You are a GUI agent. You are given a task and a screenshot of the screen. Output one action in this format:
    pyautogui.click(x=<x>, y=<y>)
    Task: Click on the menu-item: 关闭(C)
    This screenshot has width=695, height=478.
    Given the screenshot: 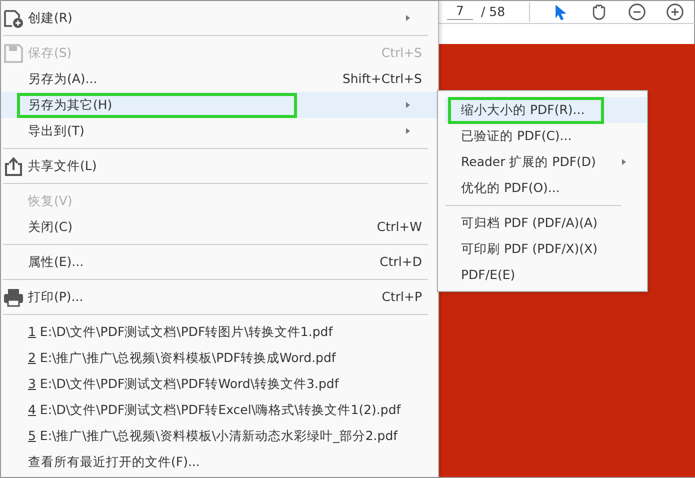 What is the action you would take?
    pyautogui.click(x=50, y=227)
    